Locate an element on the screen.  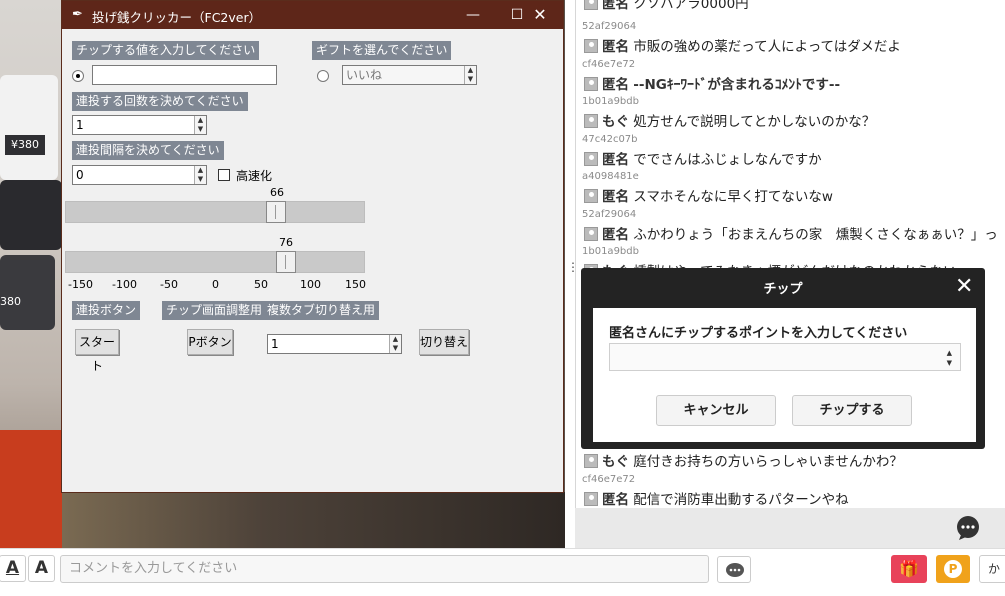
video-shirt-white is located at coordinates (29, 127).